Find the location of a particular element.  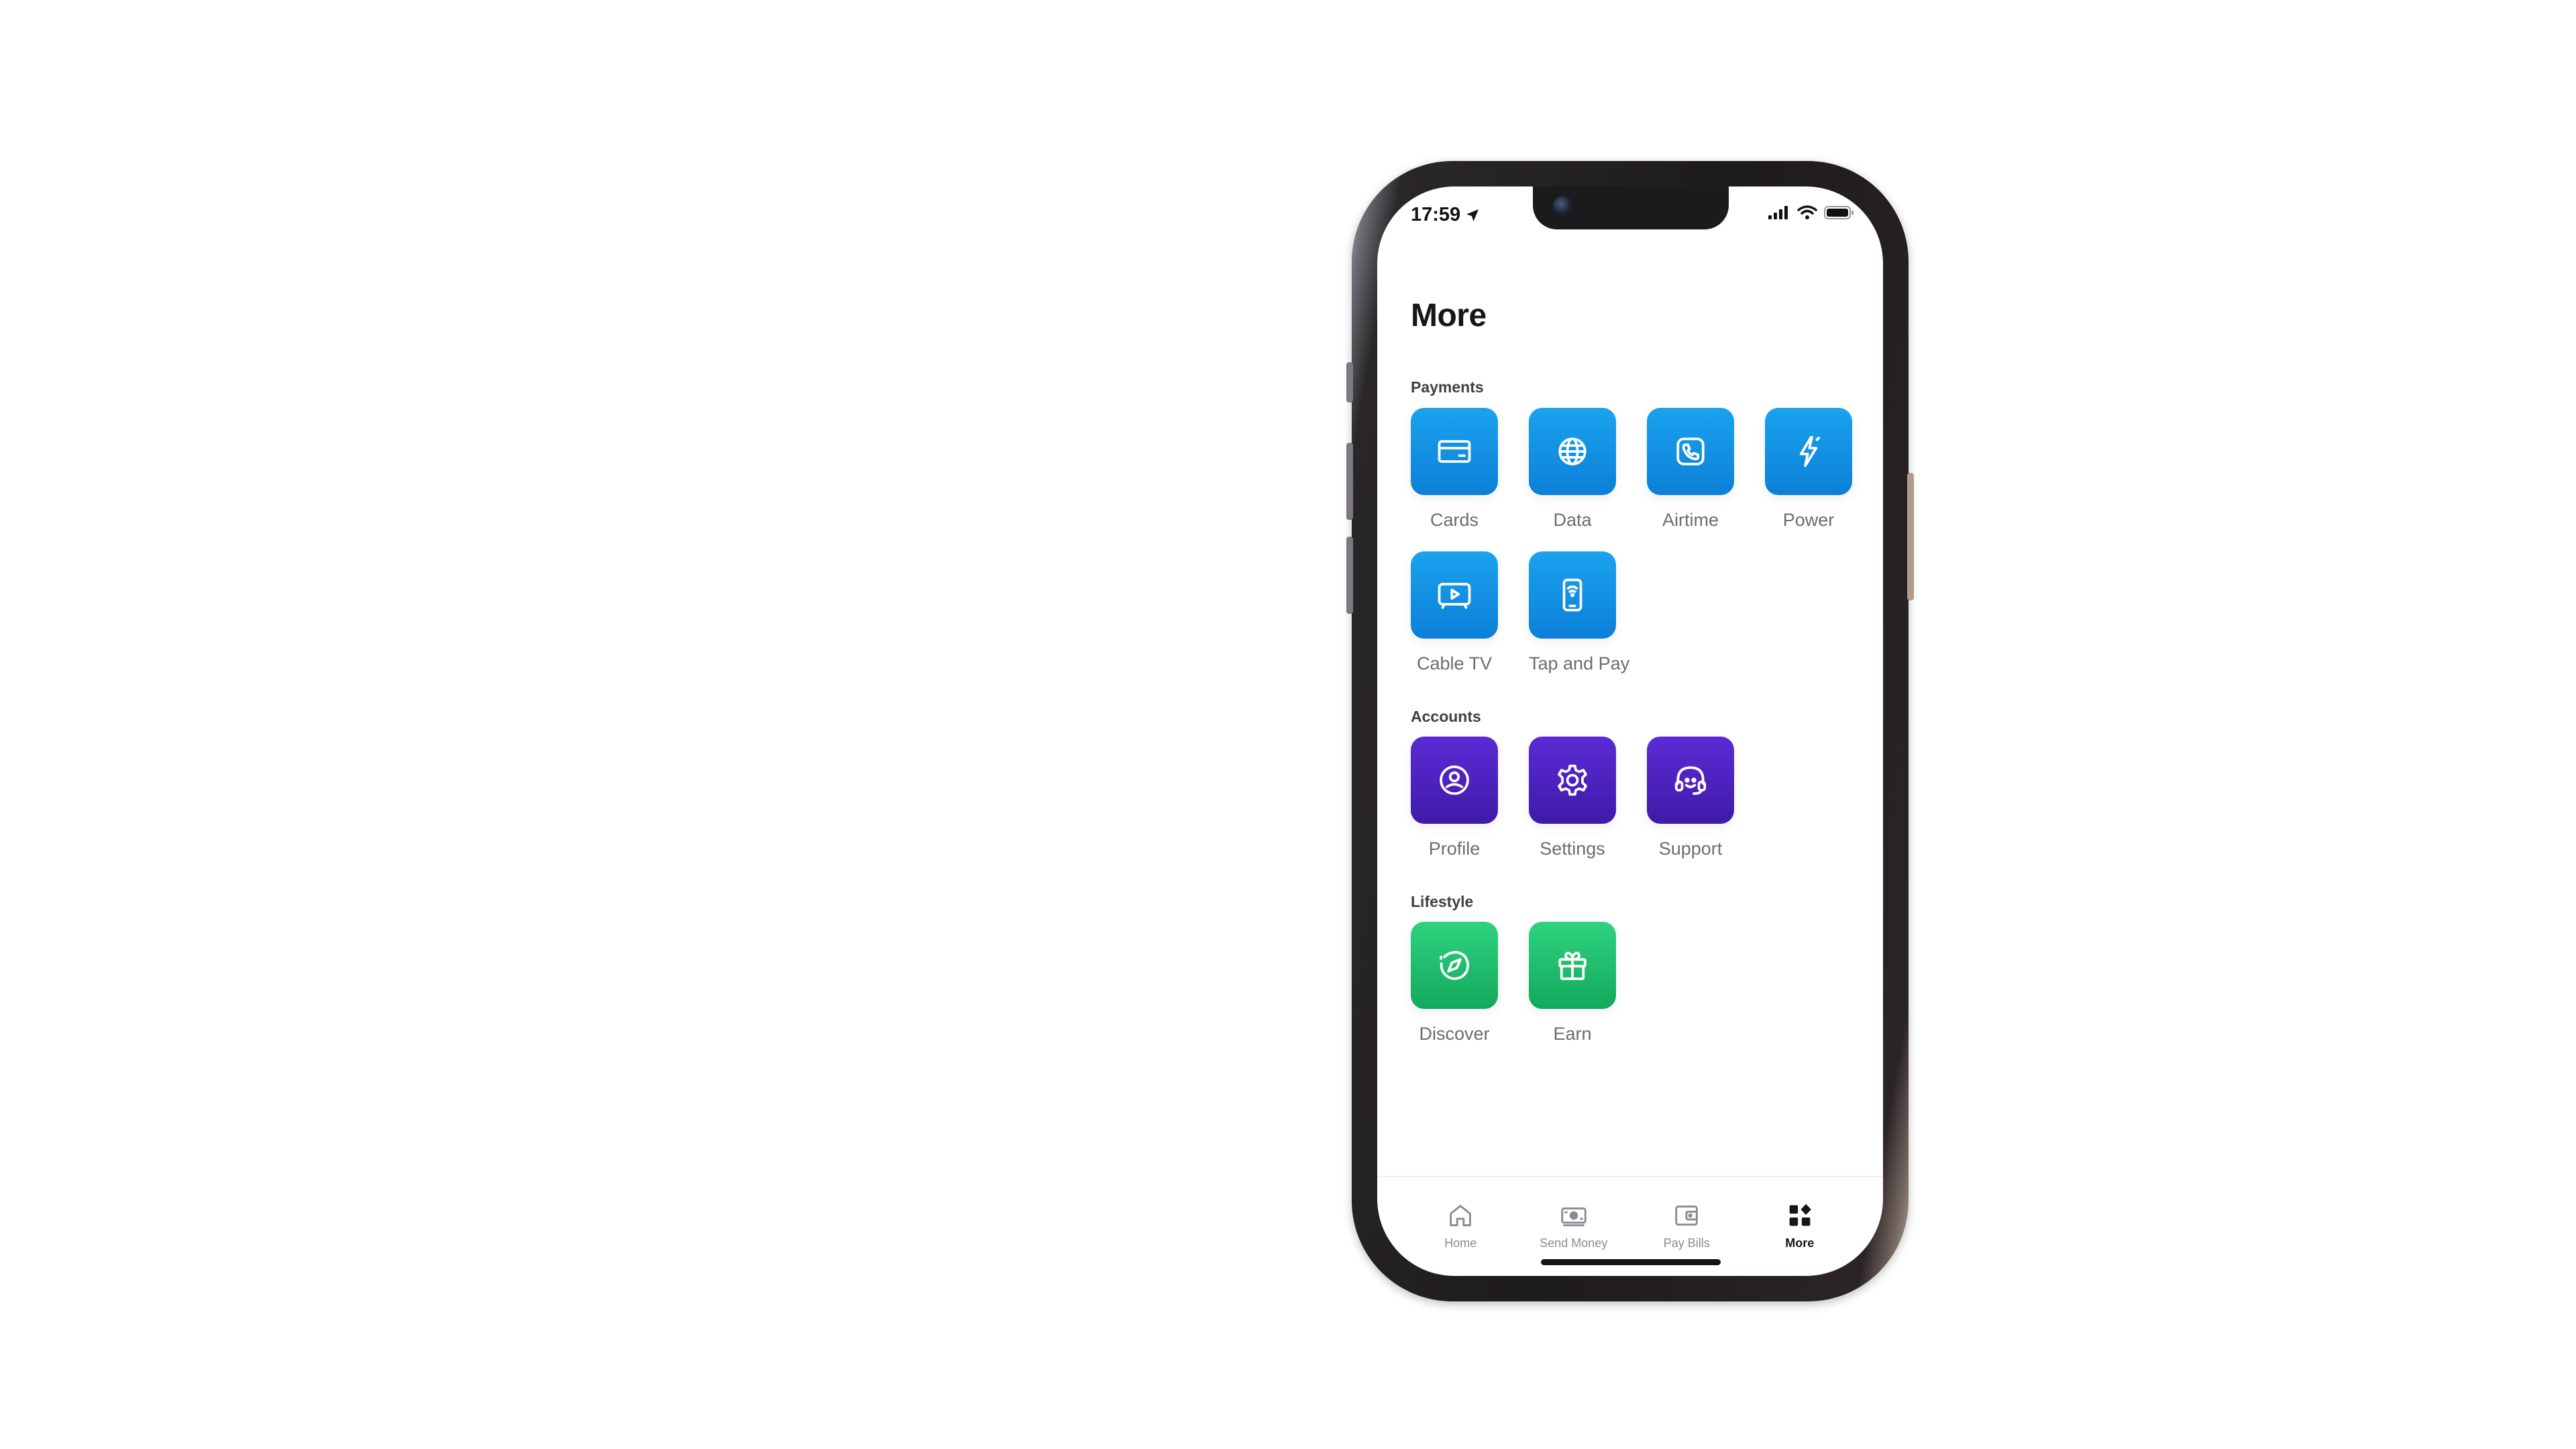

phone-call-icon is located at coordinates (1690, 451).